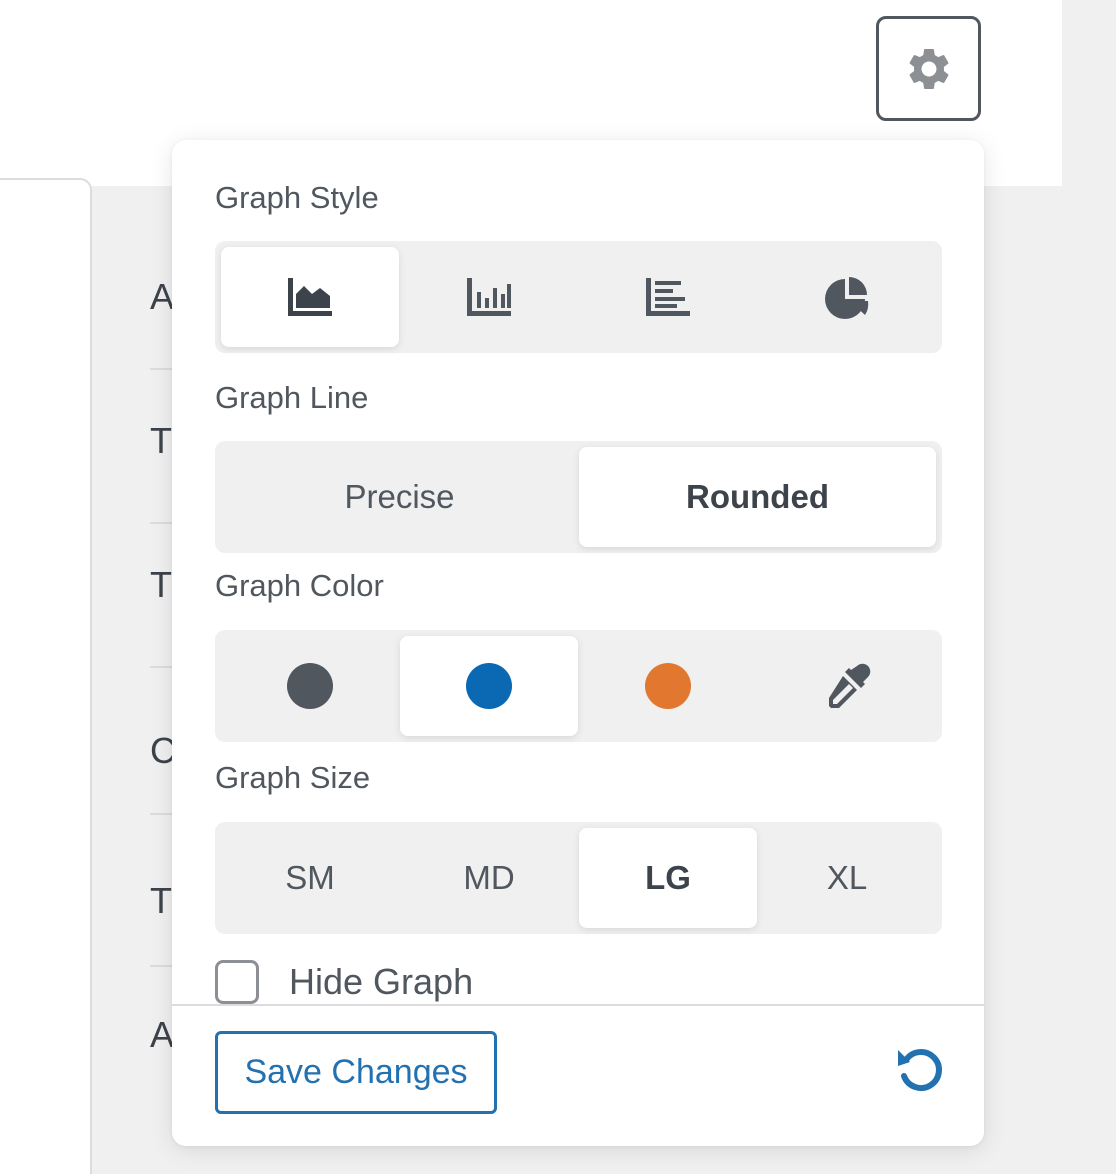  I want to click on graph-size-md-label: MD, so click(489, 877).